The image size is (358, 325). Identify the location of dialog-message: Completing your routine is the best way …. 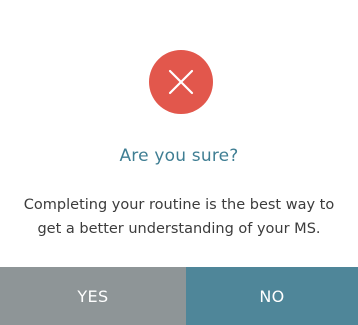
(179, 217).